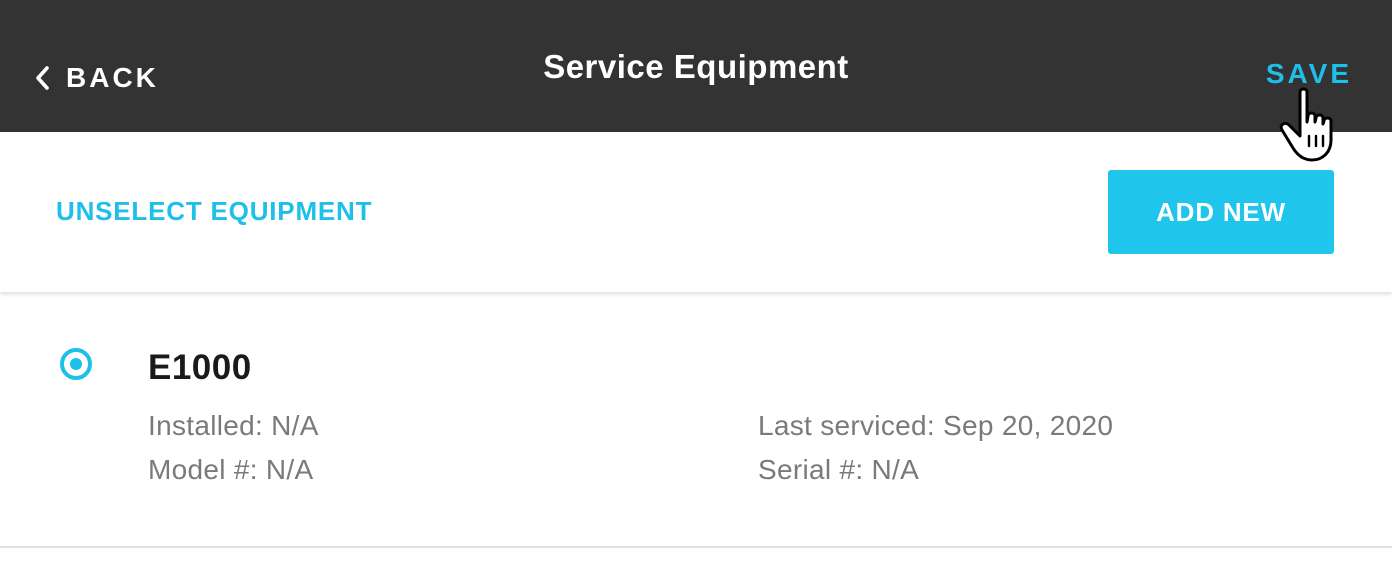  I want to click on installed-value: Installed: N/A, so click(233, 425).